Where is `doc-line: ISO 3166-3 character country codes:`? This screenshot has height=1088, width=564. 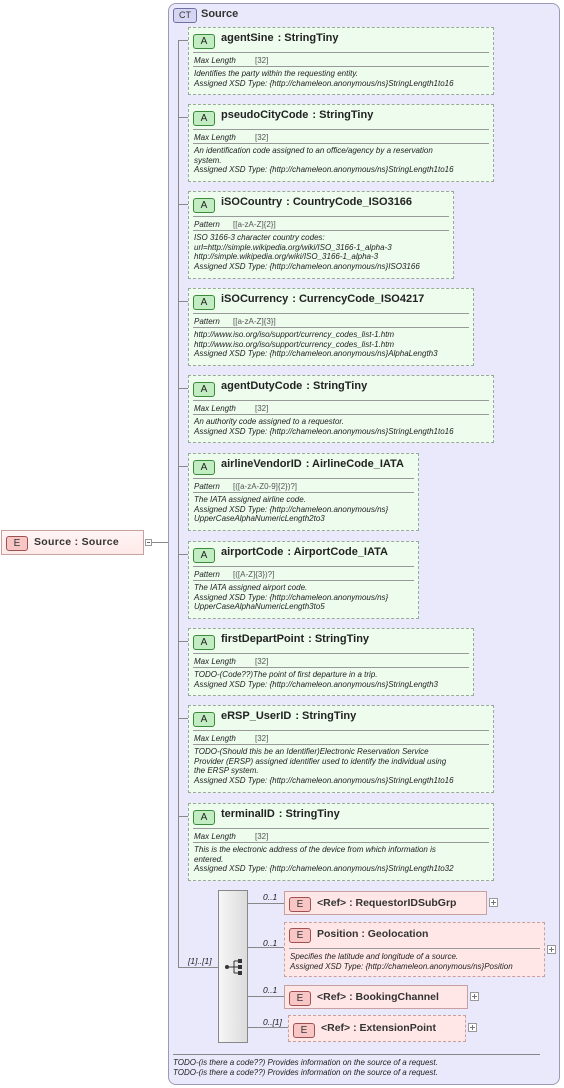
doc-line: ISO 3166-3 character country codes: is located at coordinates (259, 237).